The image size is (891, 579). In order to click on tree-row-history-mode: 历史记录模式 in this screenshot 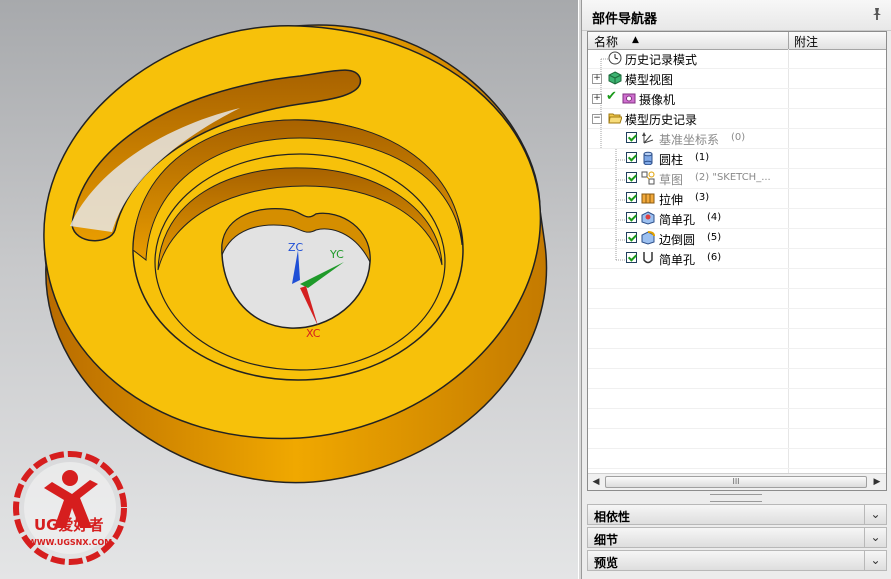, I will do `click(737, 59)`.